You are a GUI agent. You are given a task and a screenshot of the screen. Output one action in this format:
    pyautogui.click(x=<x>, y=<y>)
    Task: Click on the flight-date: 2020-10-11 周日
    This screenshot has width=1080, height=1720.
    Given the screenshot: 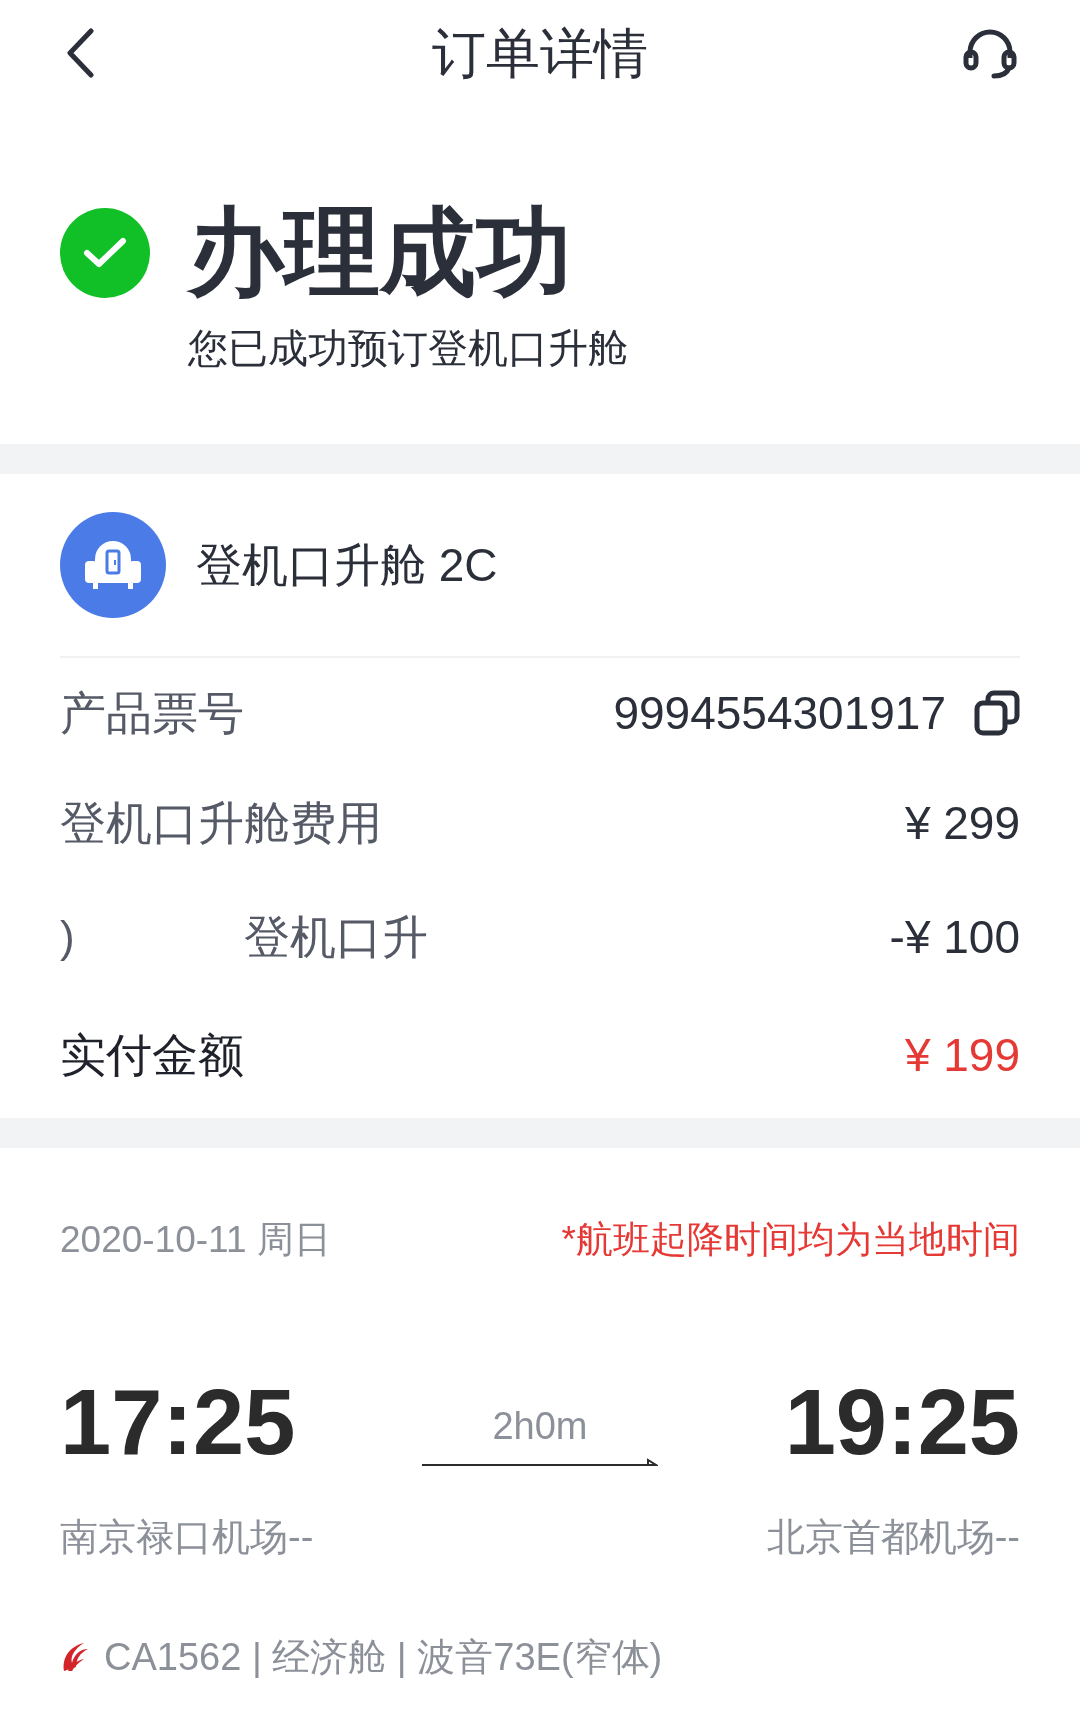 What is the action you would take?
    pyautogui.click(x=195, y=1239)
    